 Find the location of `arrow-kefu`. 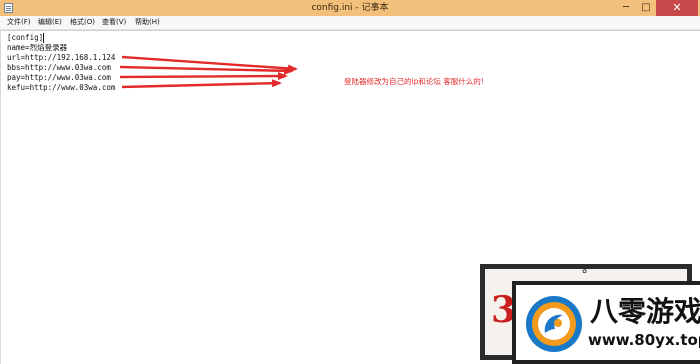

arrow-kefu is located at coordinates (201, 84).